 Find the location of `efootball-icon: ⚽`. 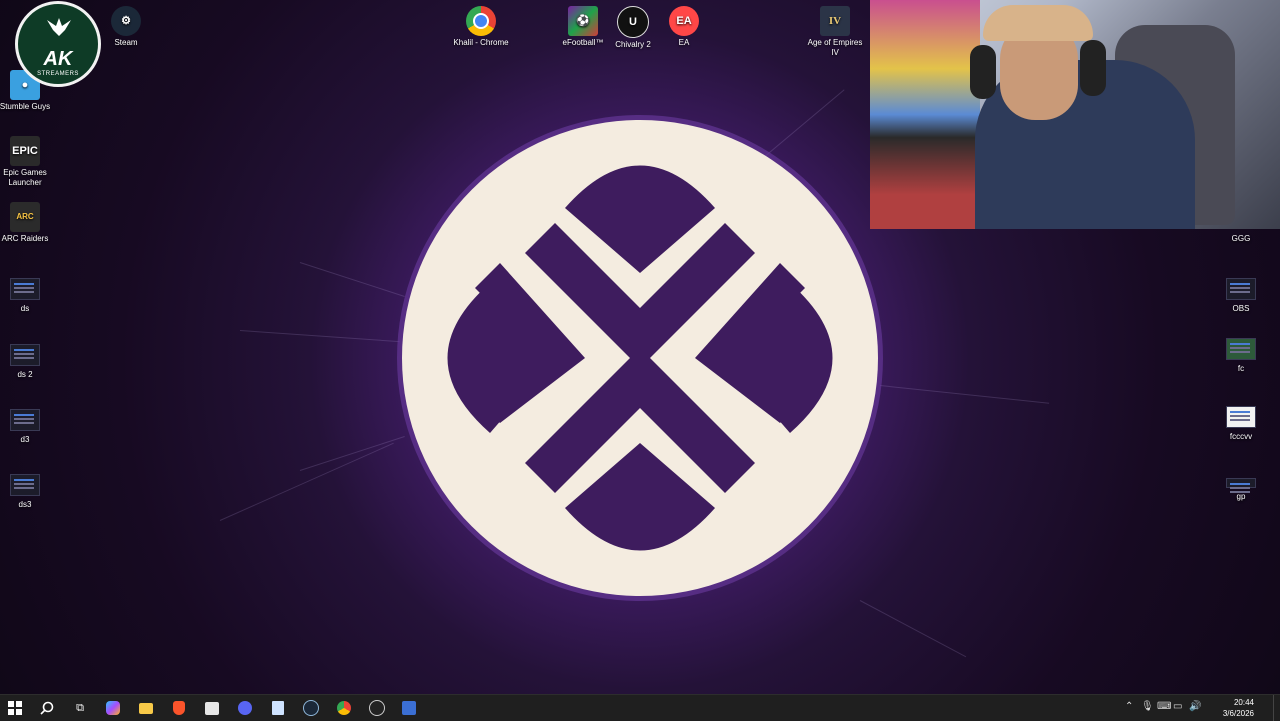

efootball-icon: ⚽ is located at coordinates (583, 21).